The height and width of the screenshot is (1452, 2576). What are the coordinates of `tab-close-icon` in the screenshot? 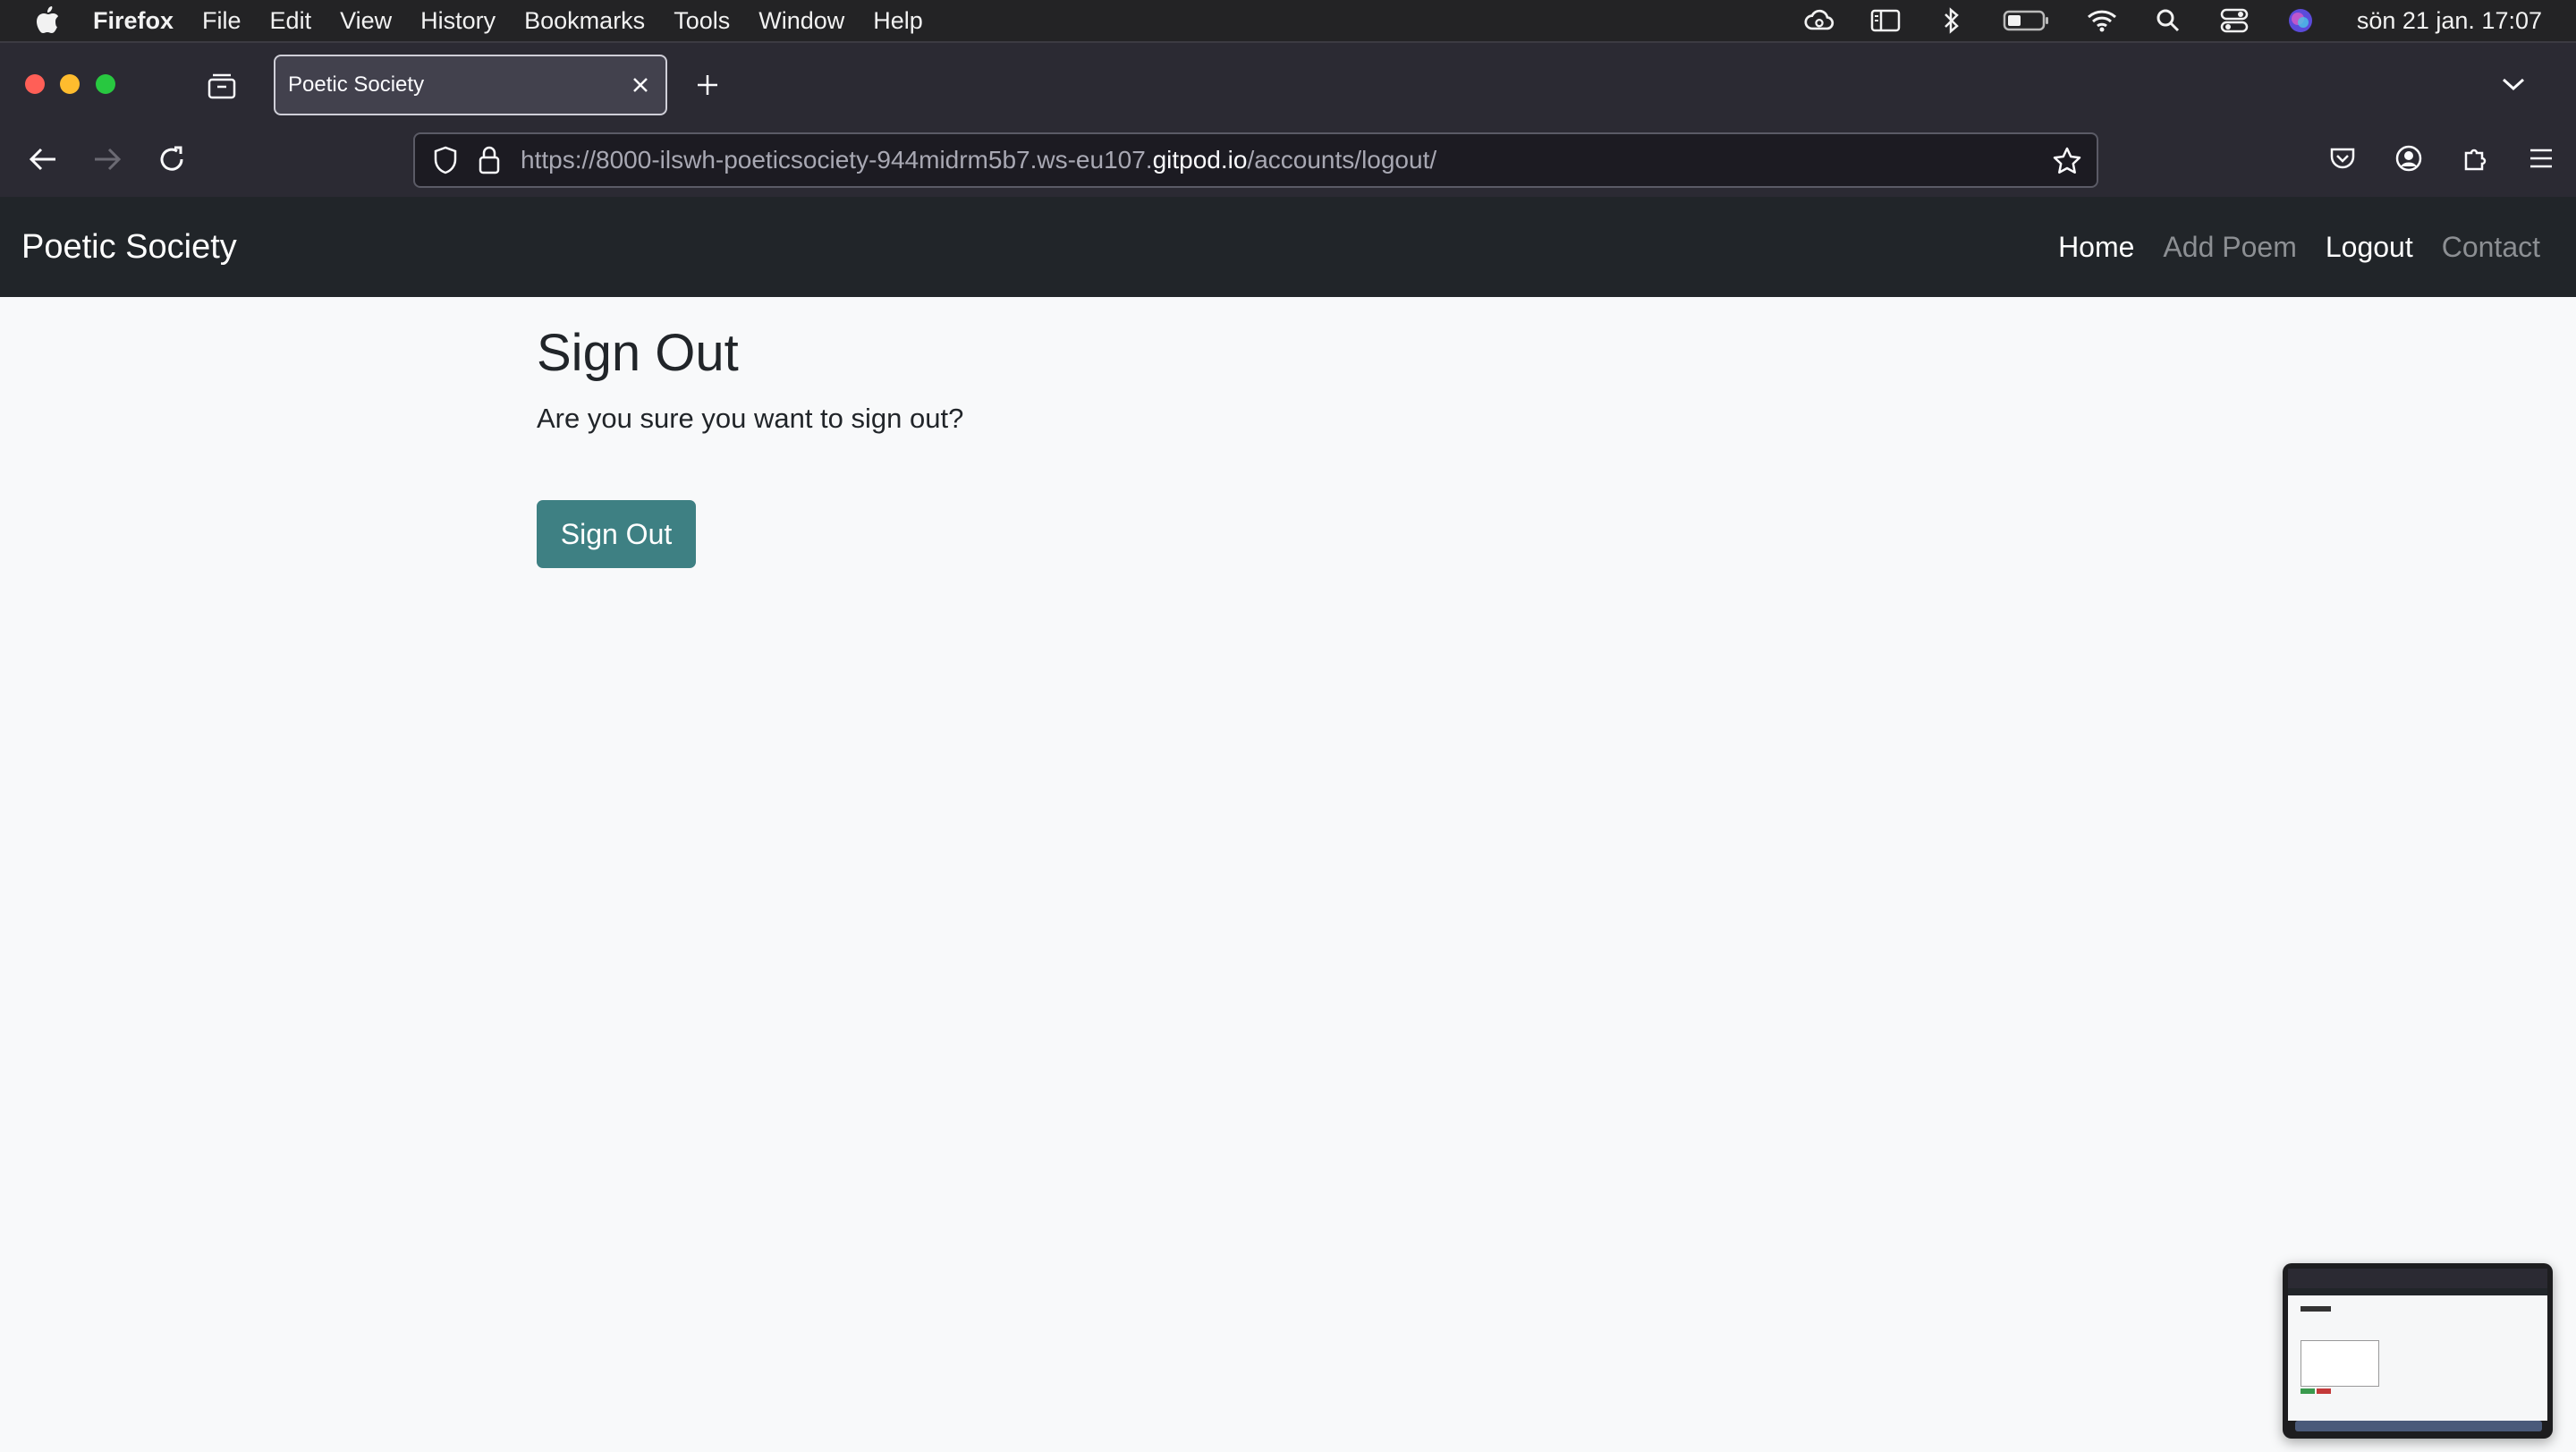 It's located at (640, 85).